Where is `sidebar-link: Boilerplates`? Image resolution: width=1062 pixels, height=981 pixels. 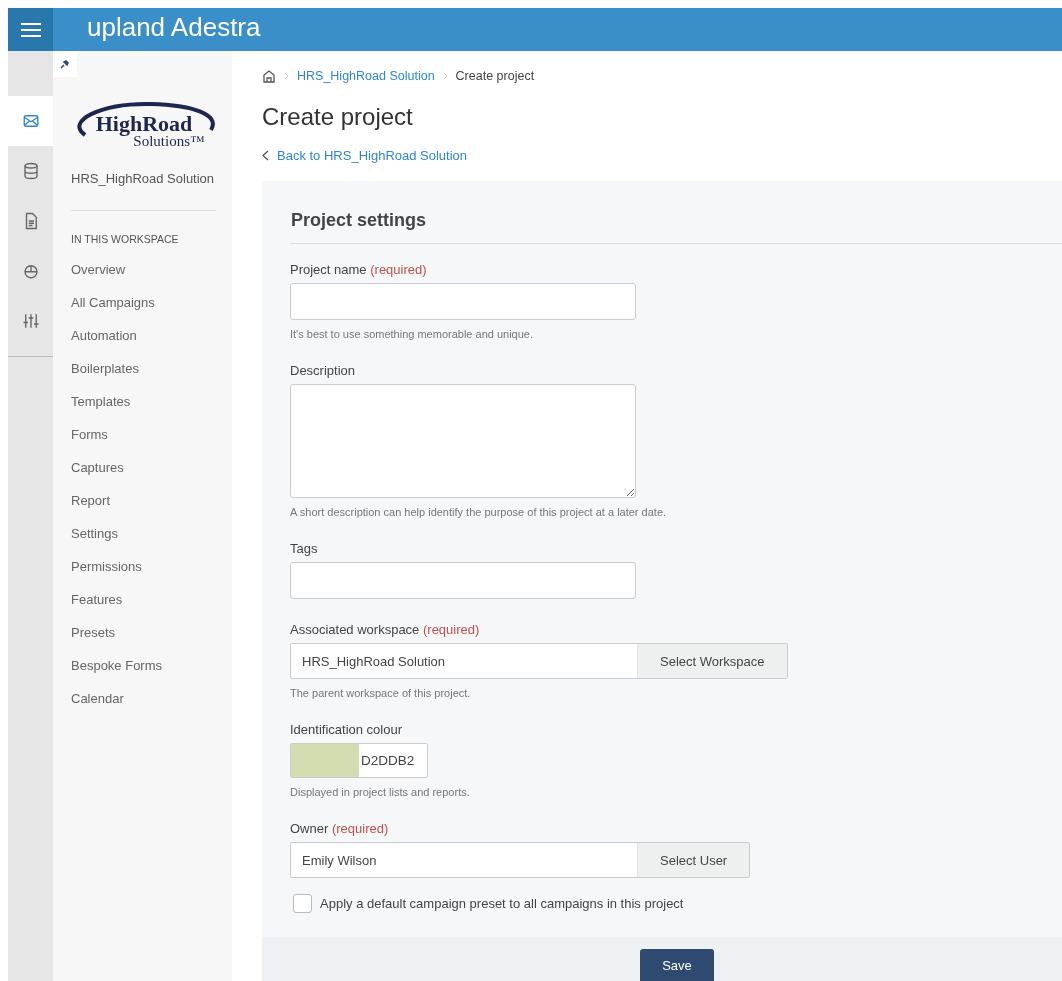
sidebar-link: Boilerplates is located at coordinates (105, 368).